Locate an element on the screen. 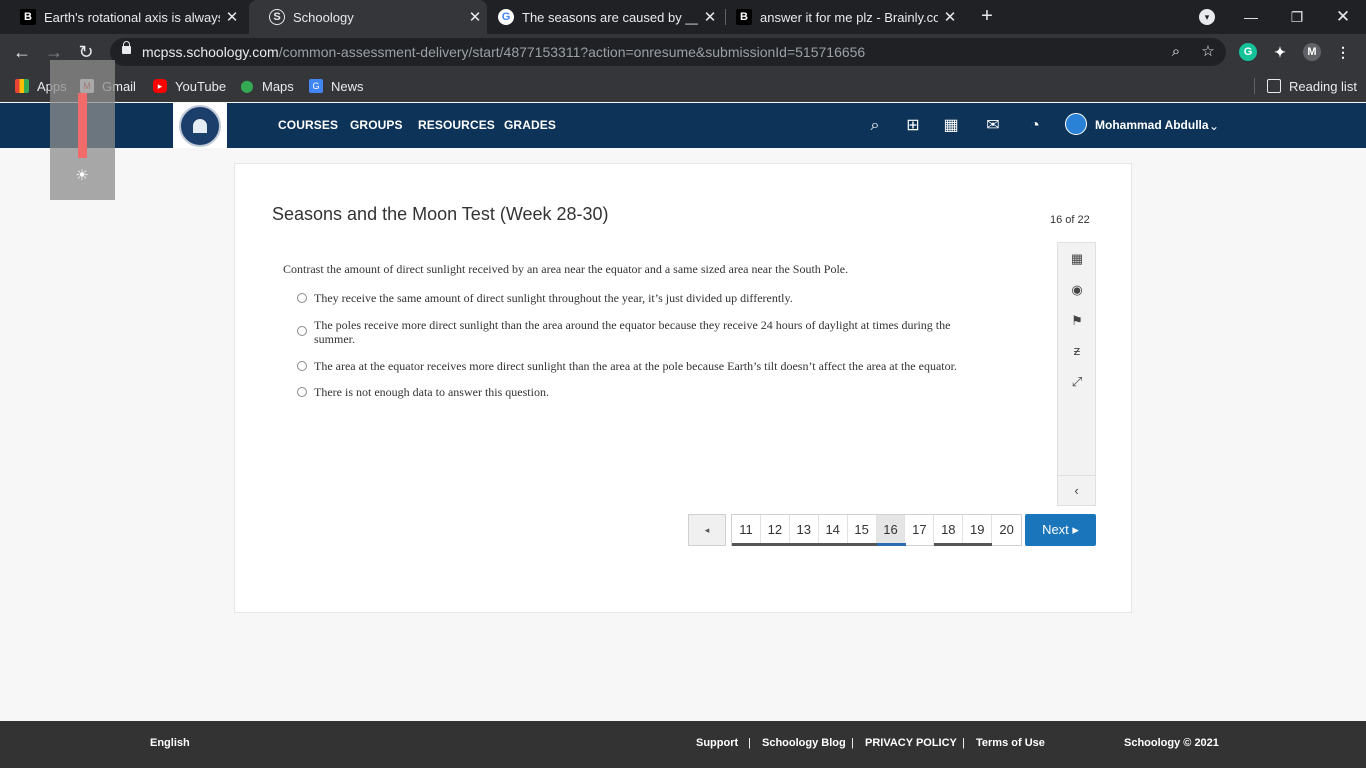  user-name: Mohammad Abdulla is located at coordinates (1152, 125).